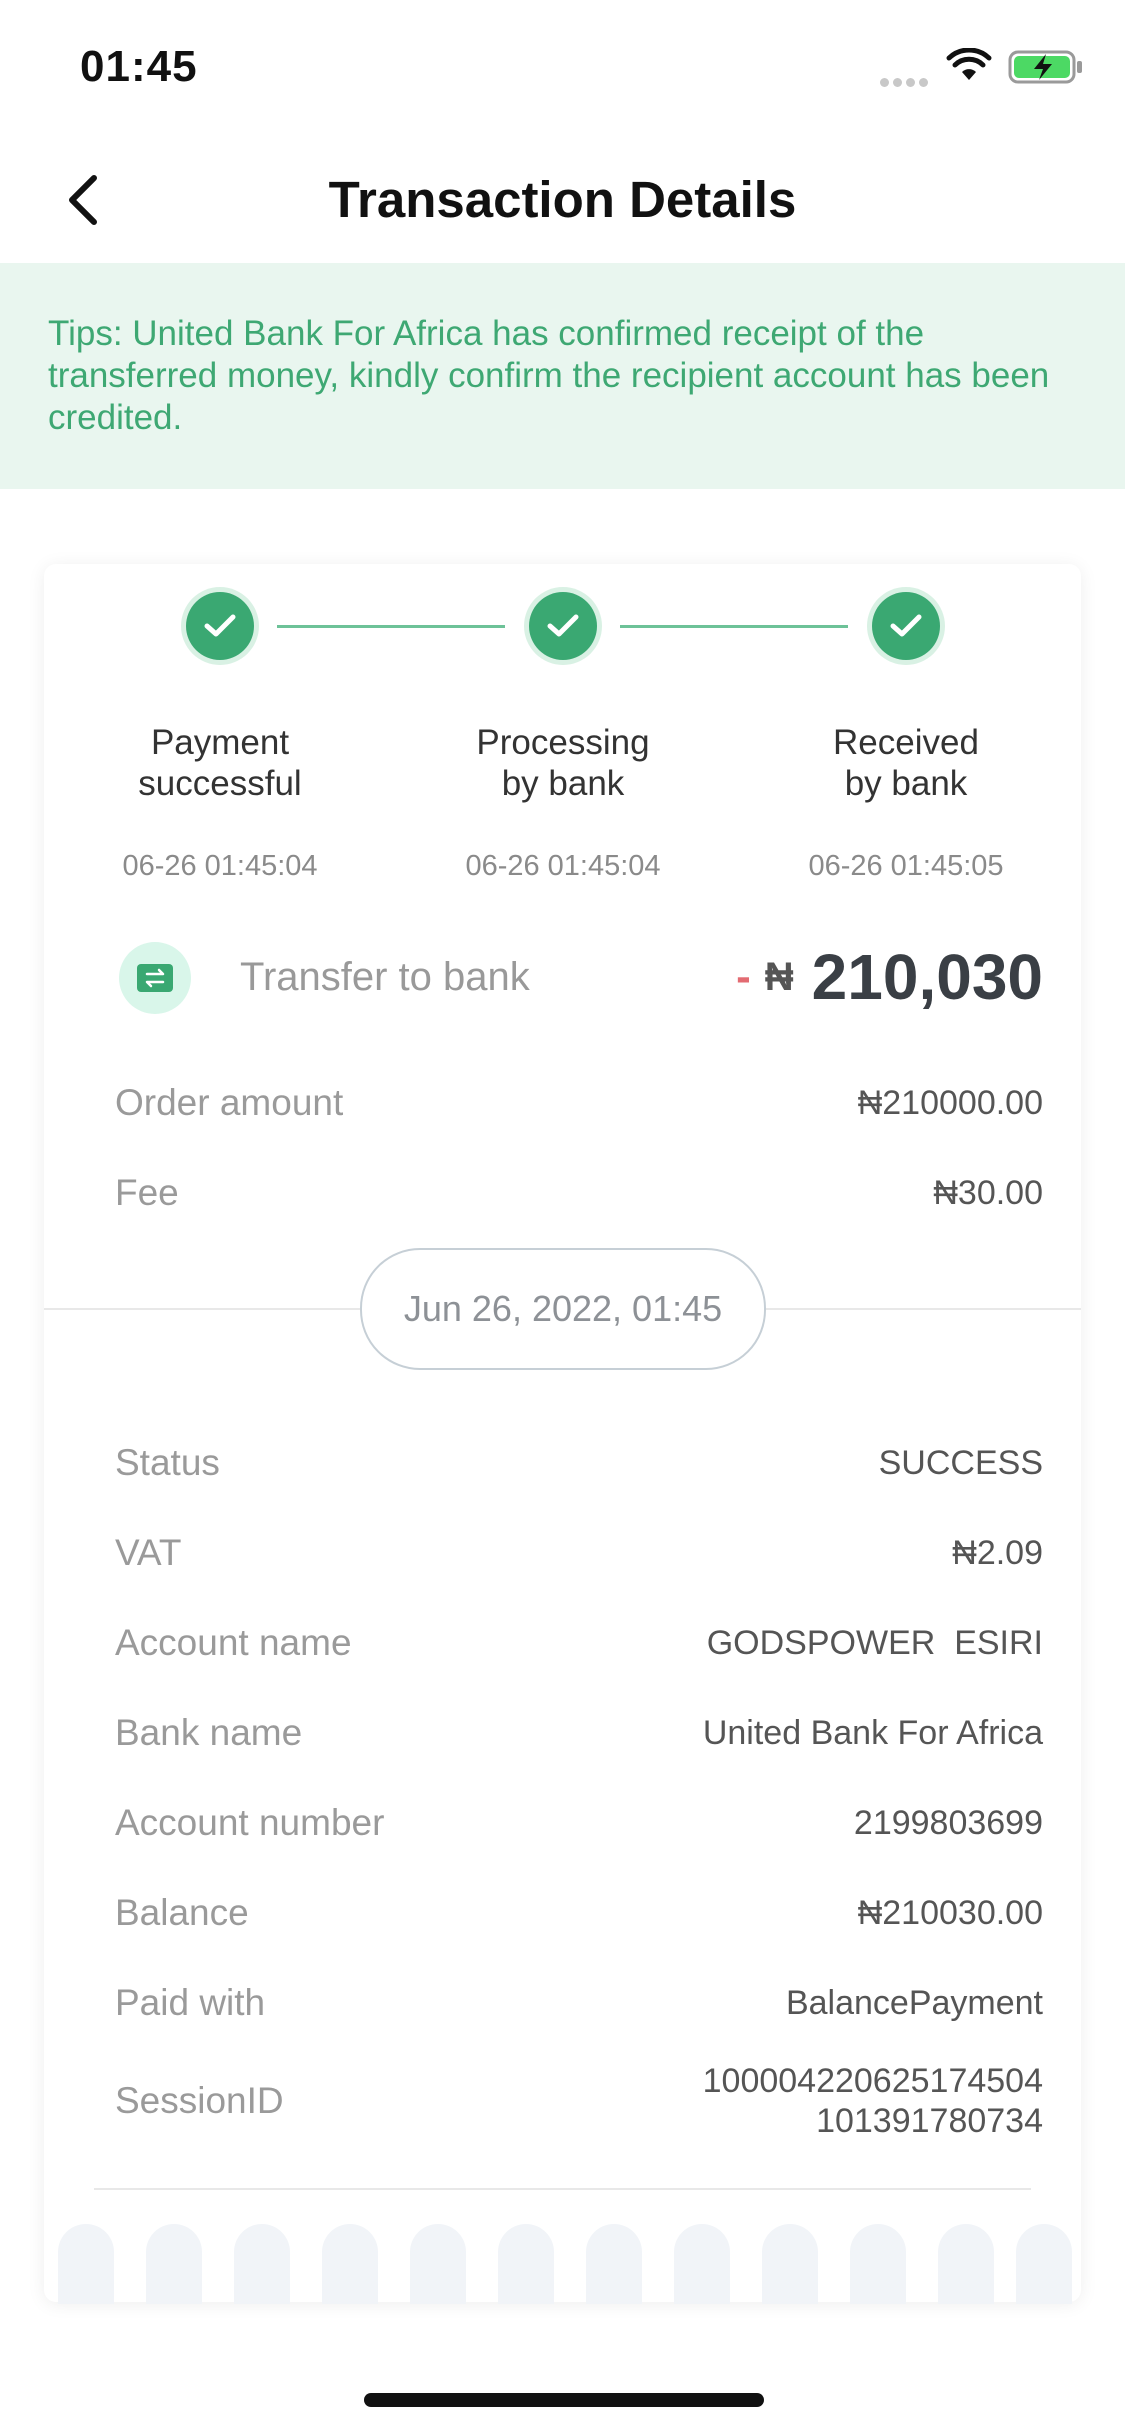  I want to click on order-amount-row: Order amount ₦210000.00, so click(579, 1103).